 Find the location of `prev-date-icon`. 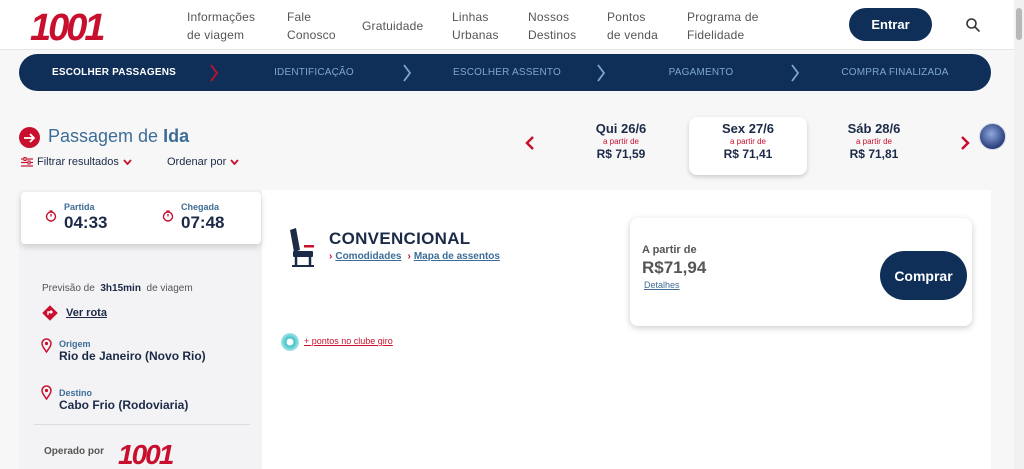

prev-date-icon is located at coordinates (530, 143).